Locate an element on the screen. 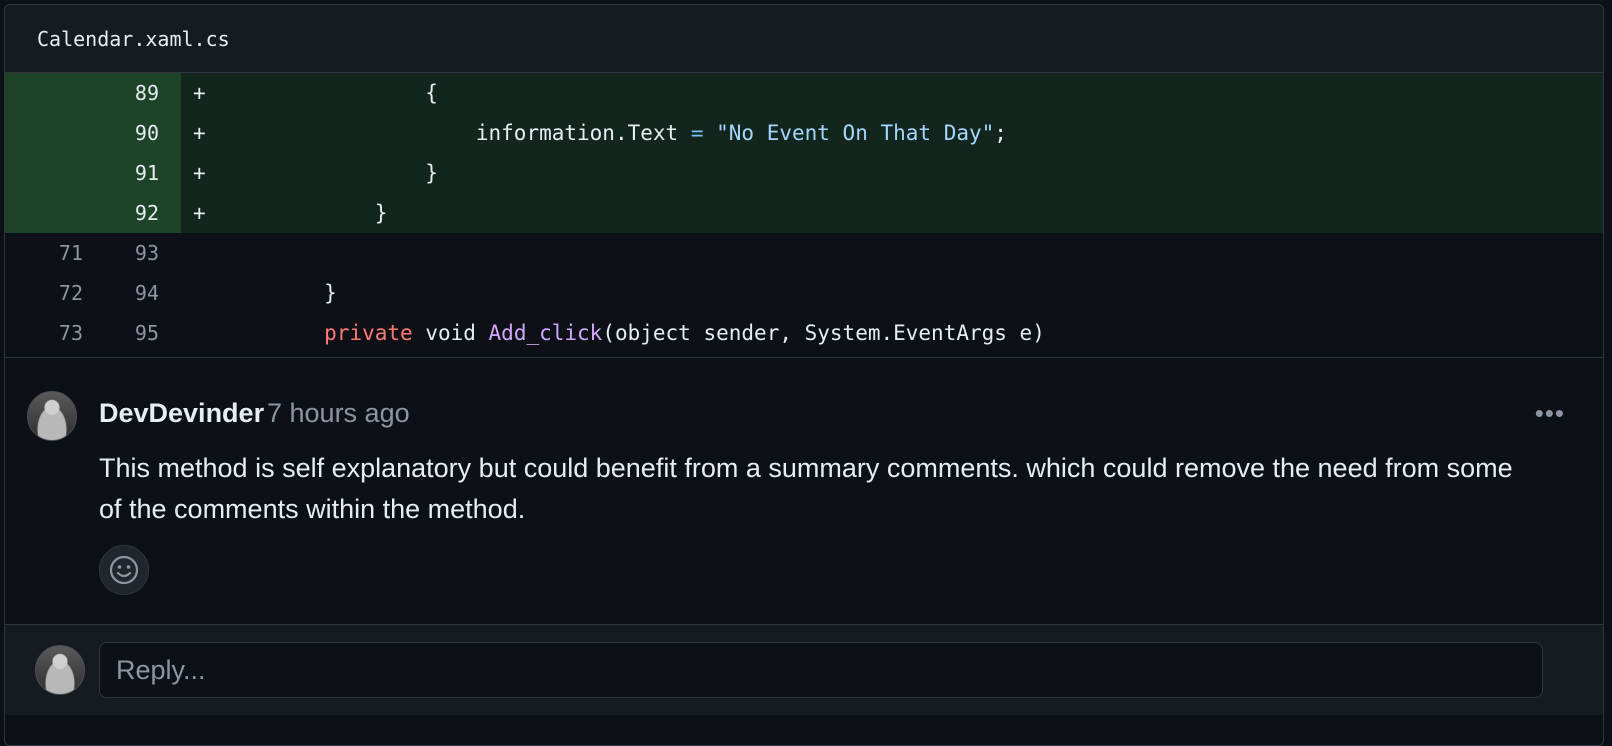 This screenshot has height=746, width=1612. code-token: (object sender, System.EventArgs e) is located at coordinates (823, 333).